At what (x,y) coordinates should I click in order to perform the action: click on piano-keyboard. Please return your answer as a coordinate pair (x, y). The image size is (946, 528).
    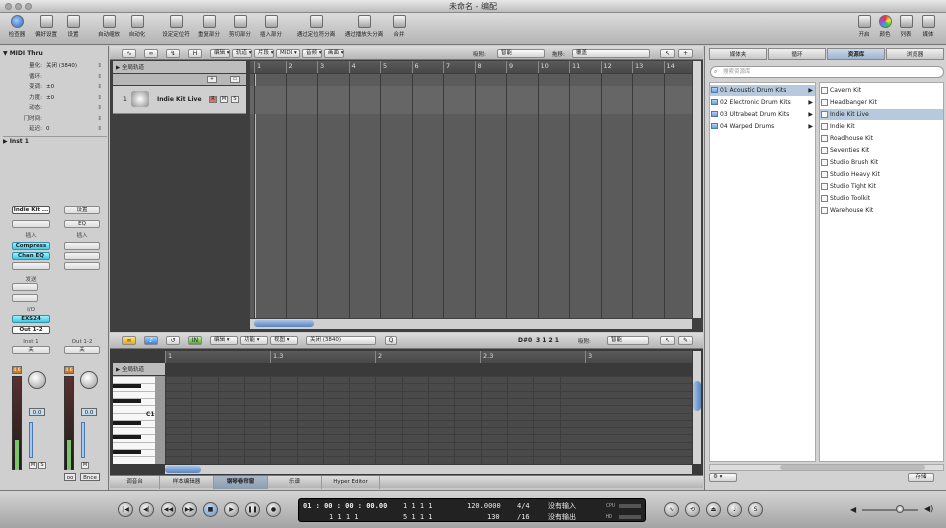
    Looking at the image, I should click on (134, 420).